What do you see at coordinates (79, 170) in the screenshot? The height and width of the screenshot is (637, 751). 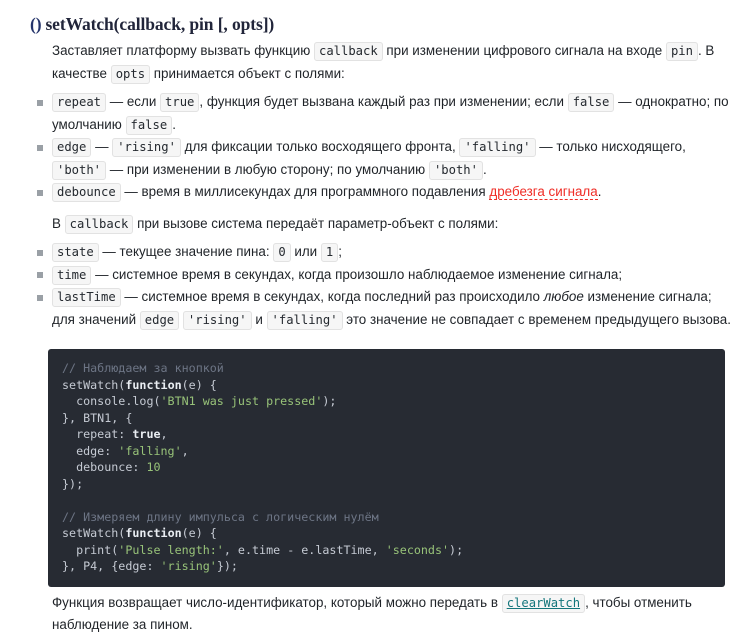 I see `inline-code-both-1: 'both'` at bounding box center [79, 170].